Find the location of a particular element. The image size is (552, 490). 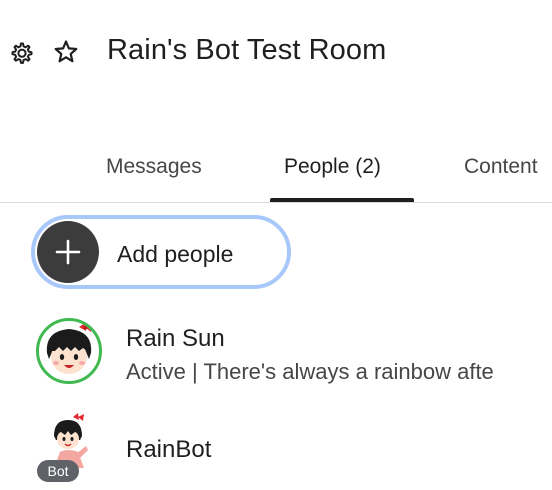

member-name: RainBot is located at coordinates (169, 449).